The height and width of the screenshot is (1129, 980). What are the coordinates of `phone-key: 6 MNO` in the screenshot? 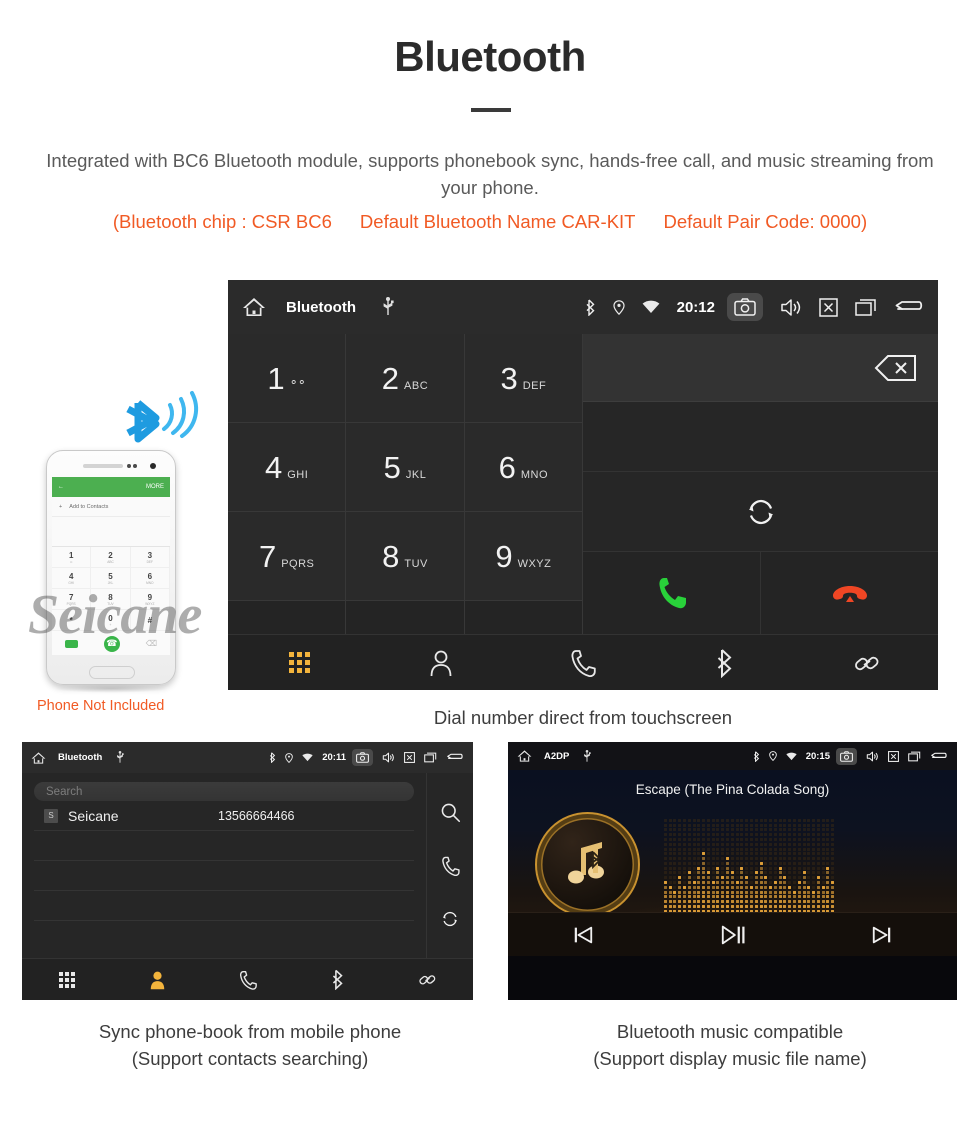 It's located at (150, 578).